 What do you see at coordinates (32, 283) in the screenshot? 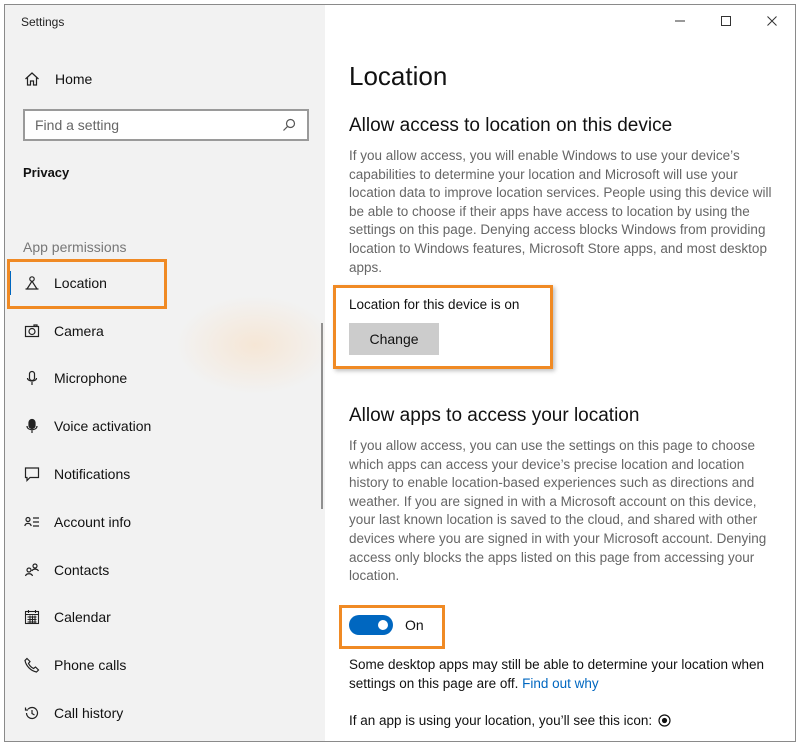
I see `location-icon` at bounding box center [32, 283].